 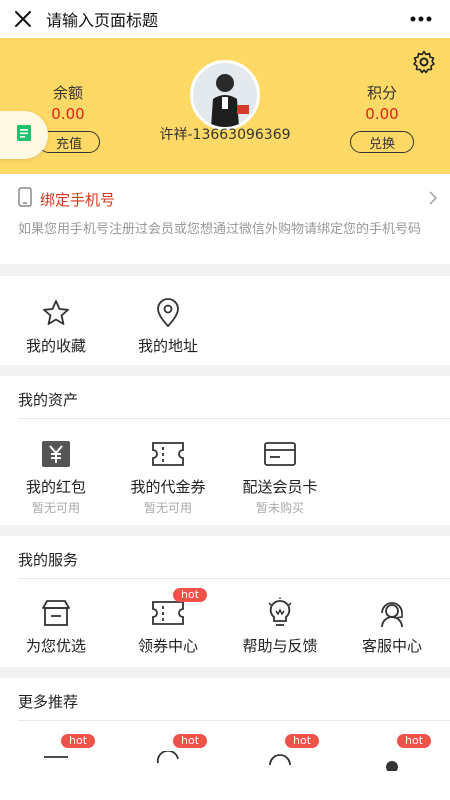 What do you see at coordinates (55, 346) in the screenshot?
I see `favorites-label: 我的收藏` at bounding box center [55, 346].